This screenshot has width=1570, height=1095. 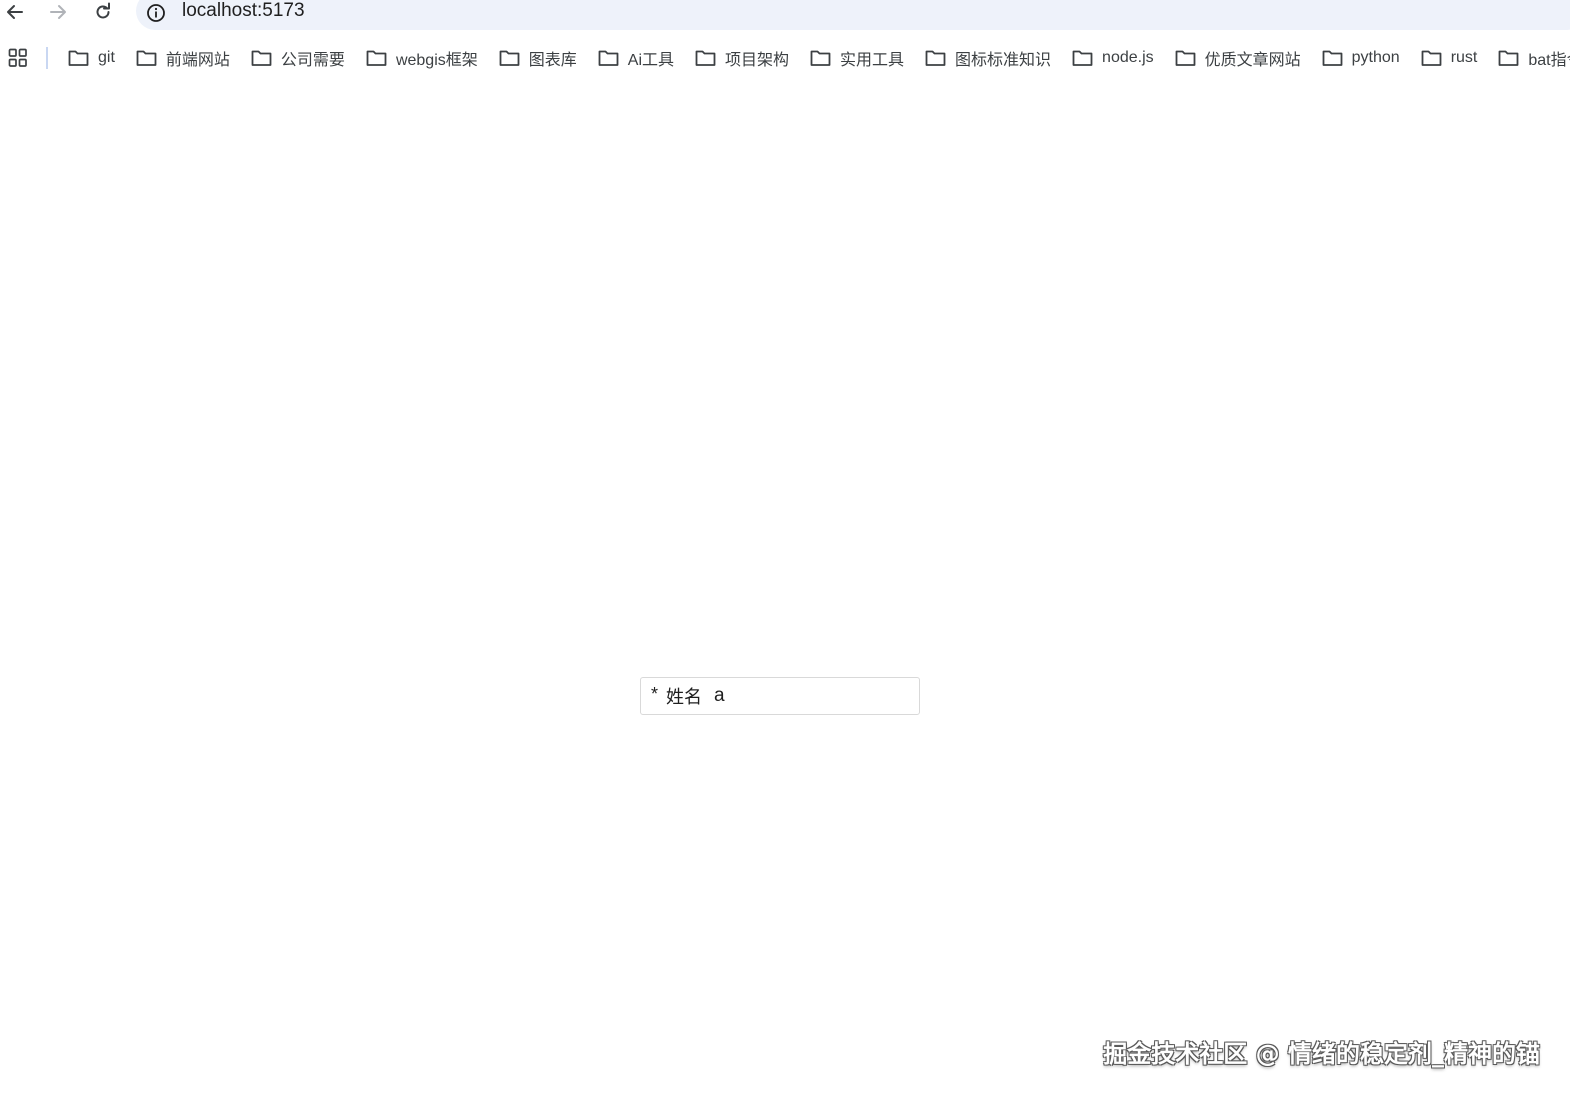 What do you see at coordinates (312, 60) in the screenshot?
I see `bookmark-label: 公司需要` at bounding box center [312, 60].